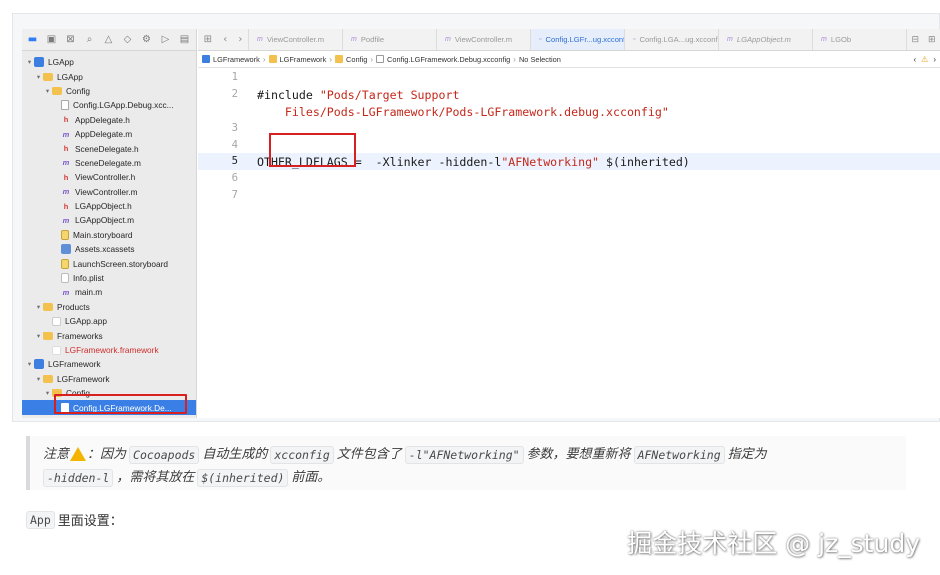 The height and width of the screenshot is (575, 940). Describe the element at coordinates (65, 105) in the screenshot. I see `xcconfig-file-icon` at that location.